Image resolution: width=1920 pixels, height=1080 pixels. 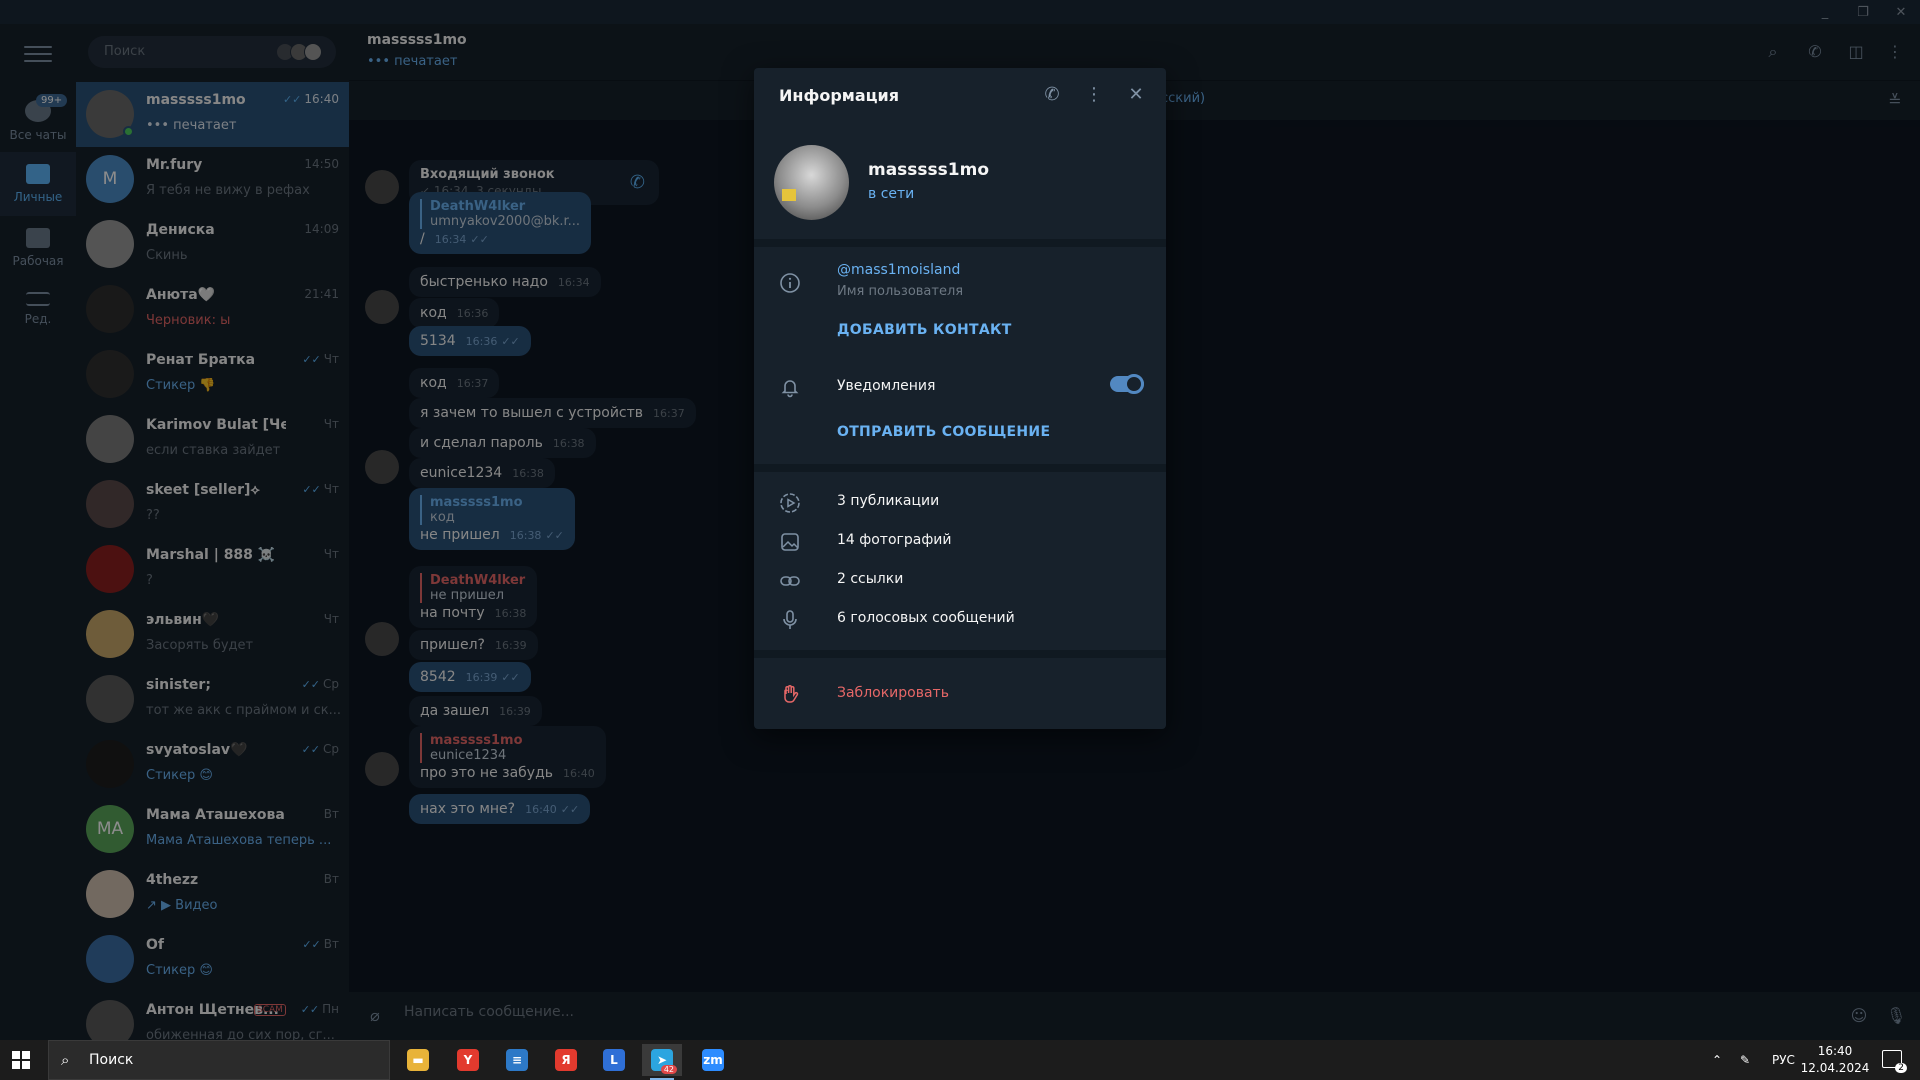 What do you see at coordinates (1094, 95) in the screenshot?
I see `more-menu-icon: ⋮` at bounding box center [1094, 95].